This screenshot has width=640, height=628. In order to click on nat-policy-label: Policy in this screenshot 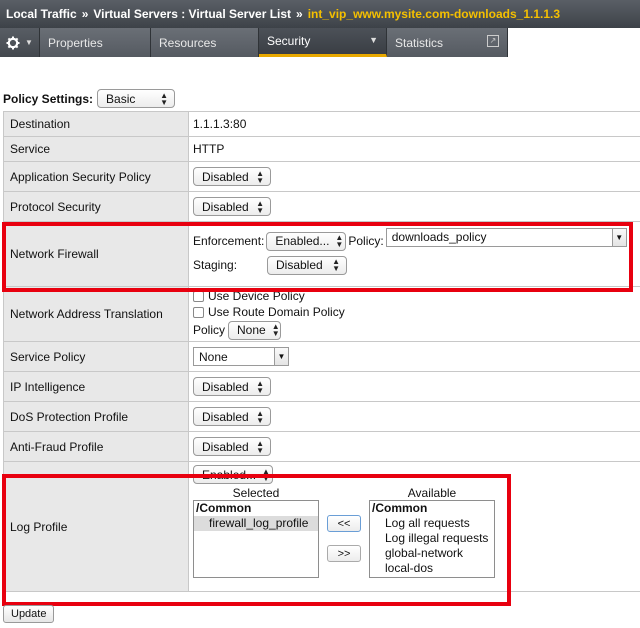, I will do `click(209, 330)`.